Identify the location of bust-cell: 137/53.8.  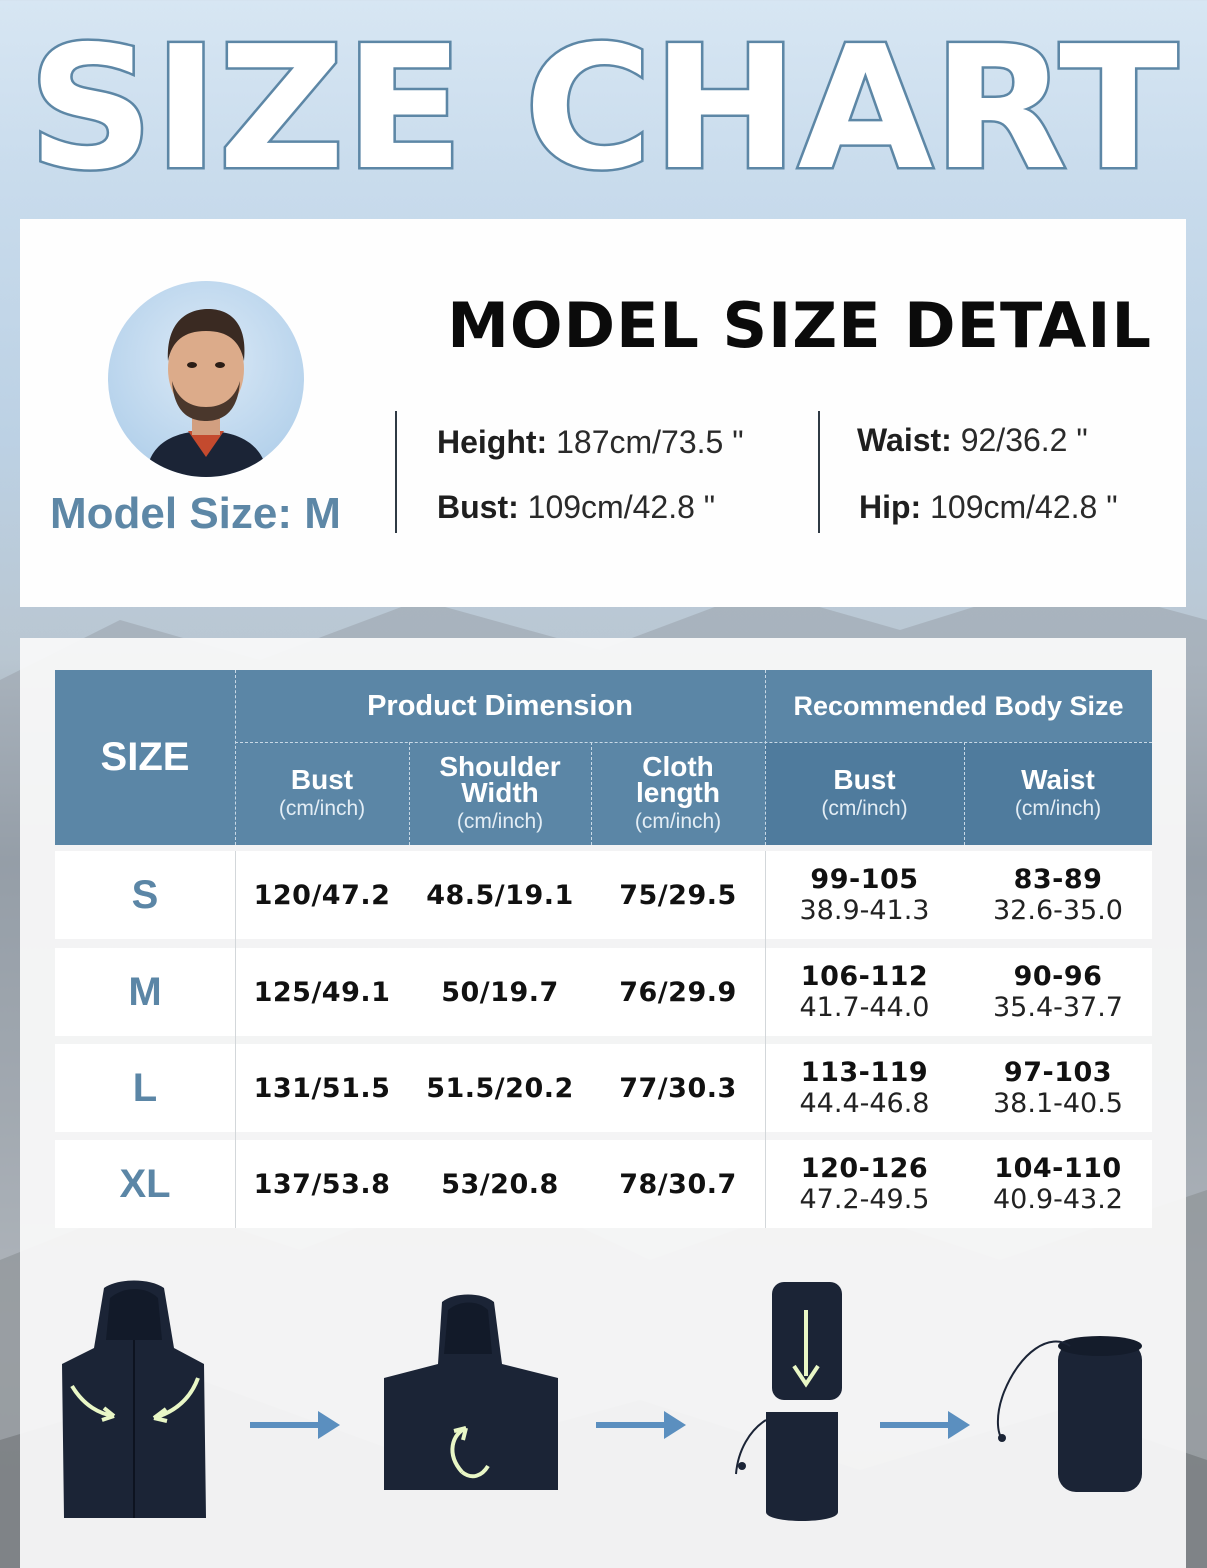
(322, 1184).